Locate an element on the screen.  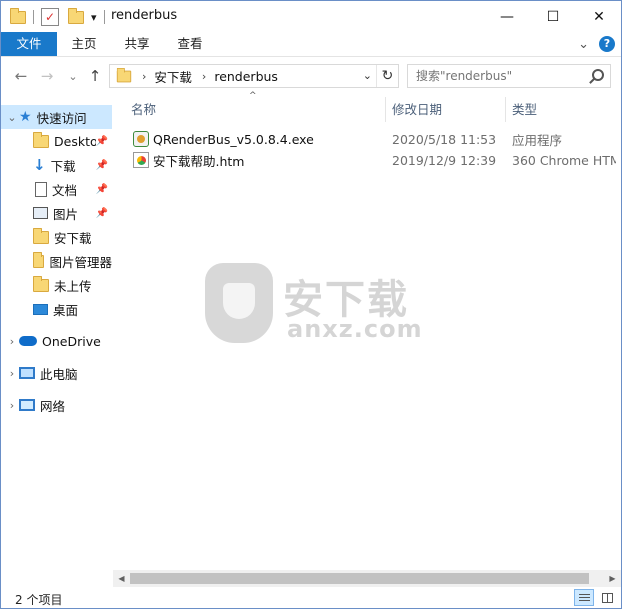
quick-access-toolbar: ✓ ▾ is located at coordinates (57, 16).